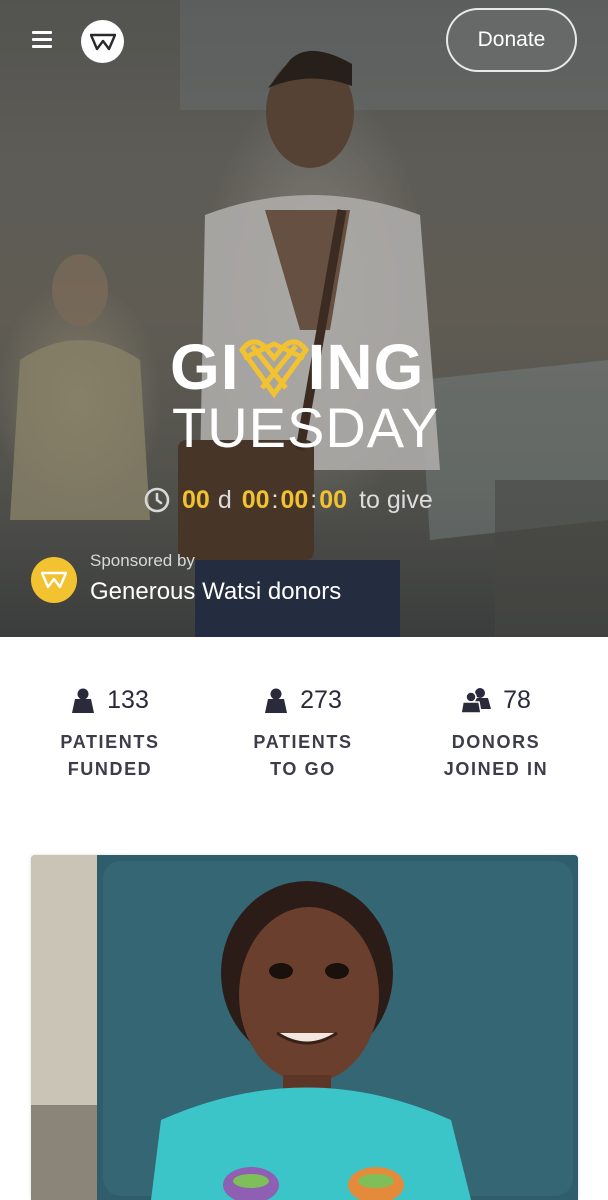 This screenshot has width=608, height=1200. What do you see at coordinates (216, 591) in the screenshot?
I see `sponsor-name: Generous Watsi donors` at bounding box center [216, 591].